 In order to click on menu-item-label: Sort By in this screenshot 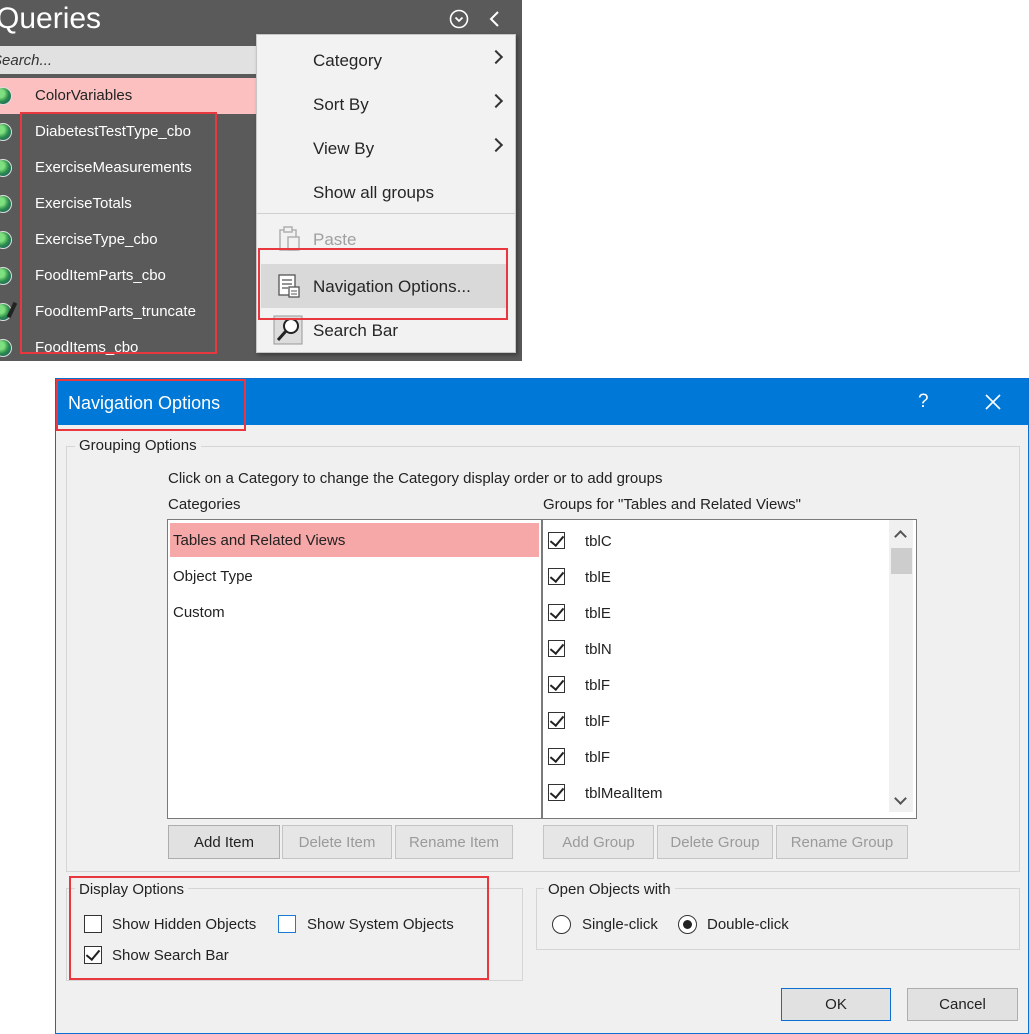, I will do `click(341, 104)`.